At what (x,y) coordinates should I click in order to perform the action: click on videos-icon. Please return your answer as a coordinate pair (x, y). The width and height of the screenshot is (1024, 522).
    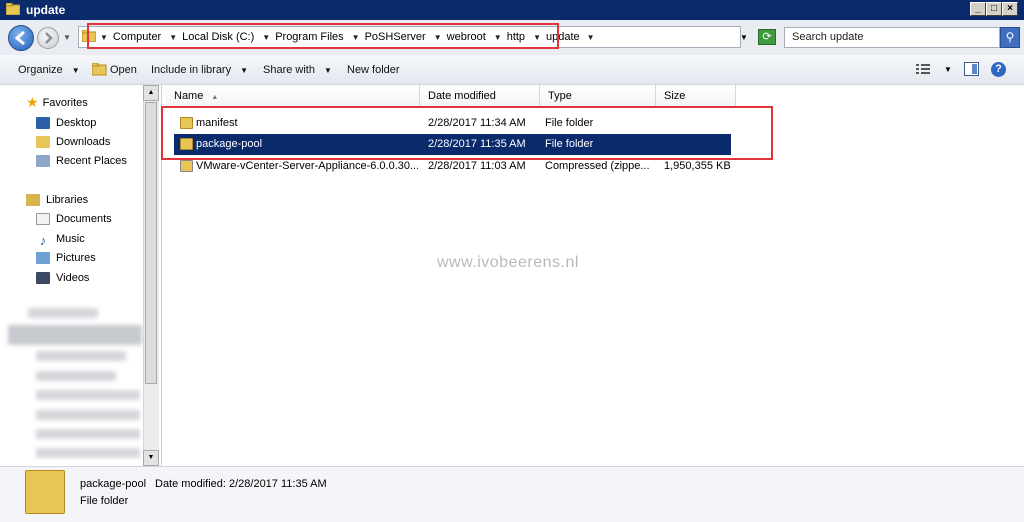
    Looking at the image, I should click on (43, 277).